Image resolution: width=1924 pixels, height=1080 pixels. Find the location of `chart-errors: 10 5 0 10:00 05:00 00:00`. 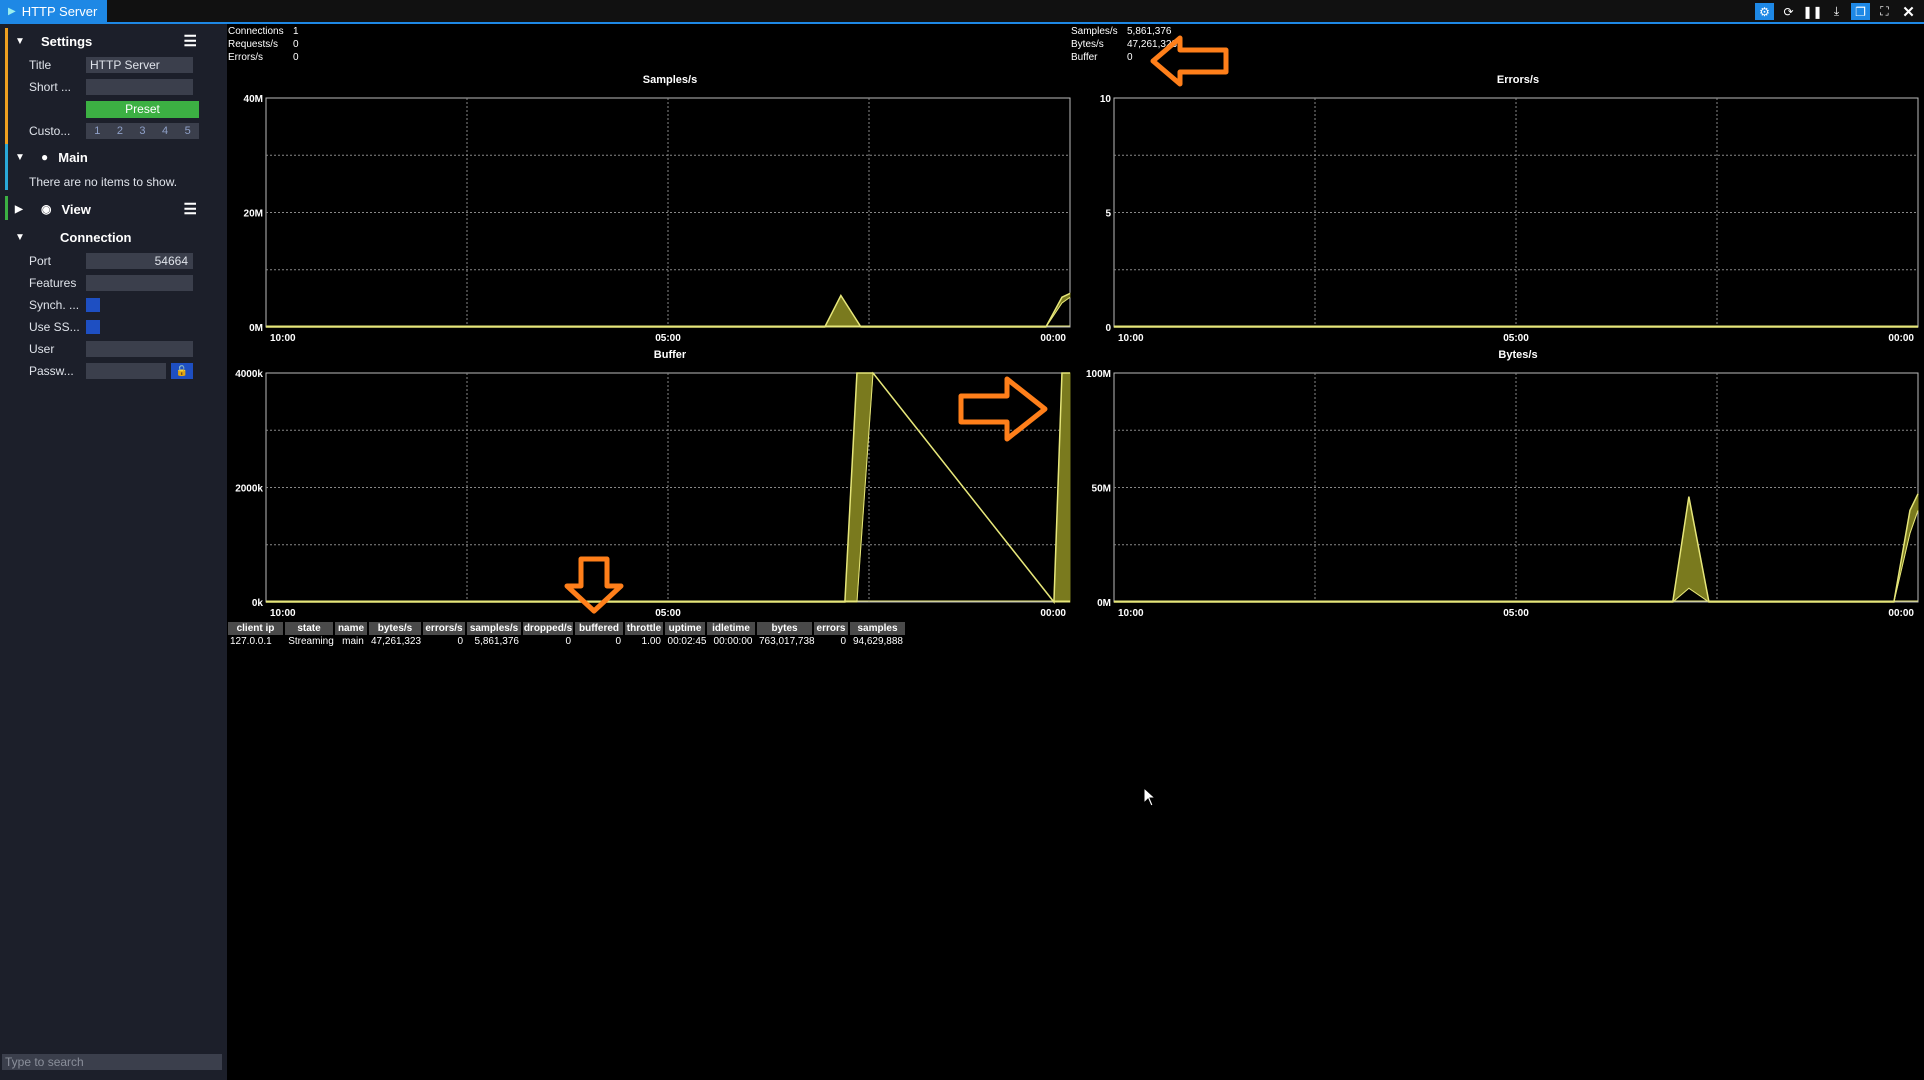

chart-errors: 10 5 0 10:00 05:00 00:00 is located at coordinates (1500, 218).